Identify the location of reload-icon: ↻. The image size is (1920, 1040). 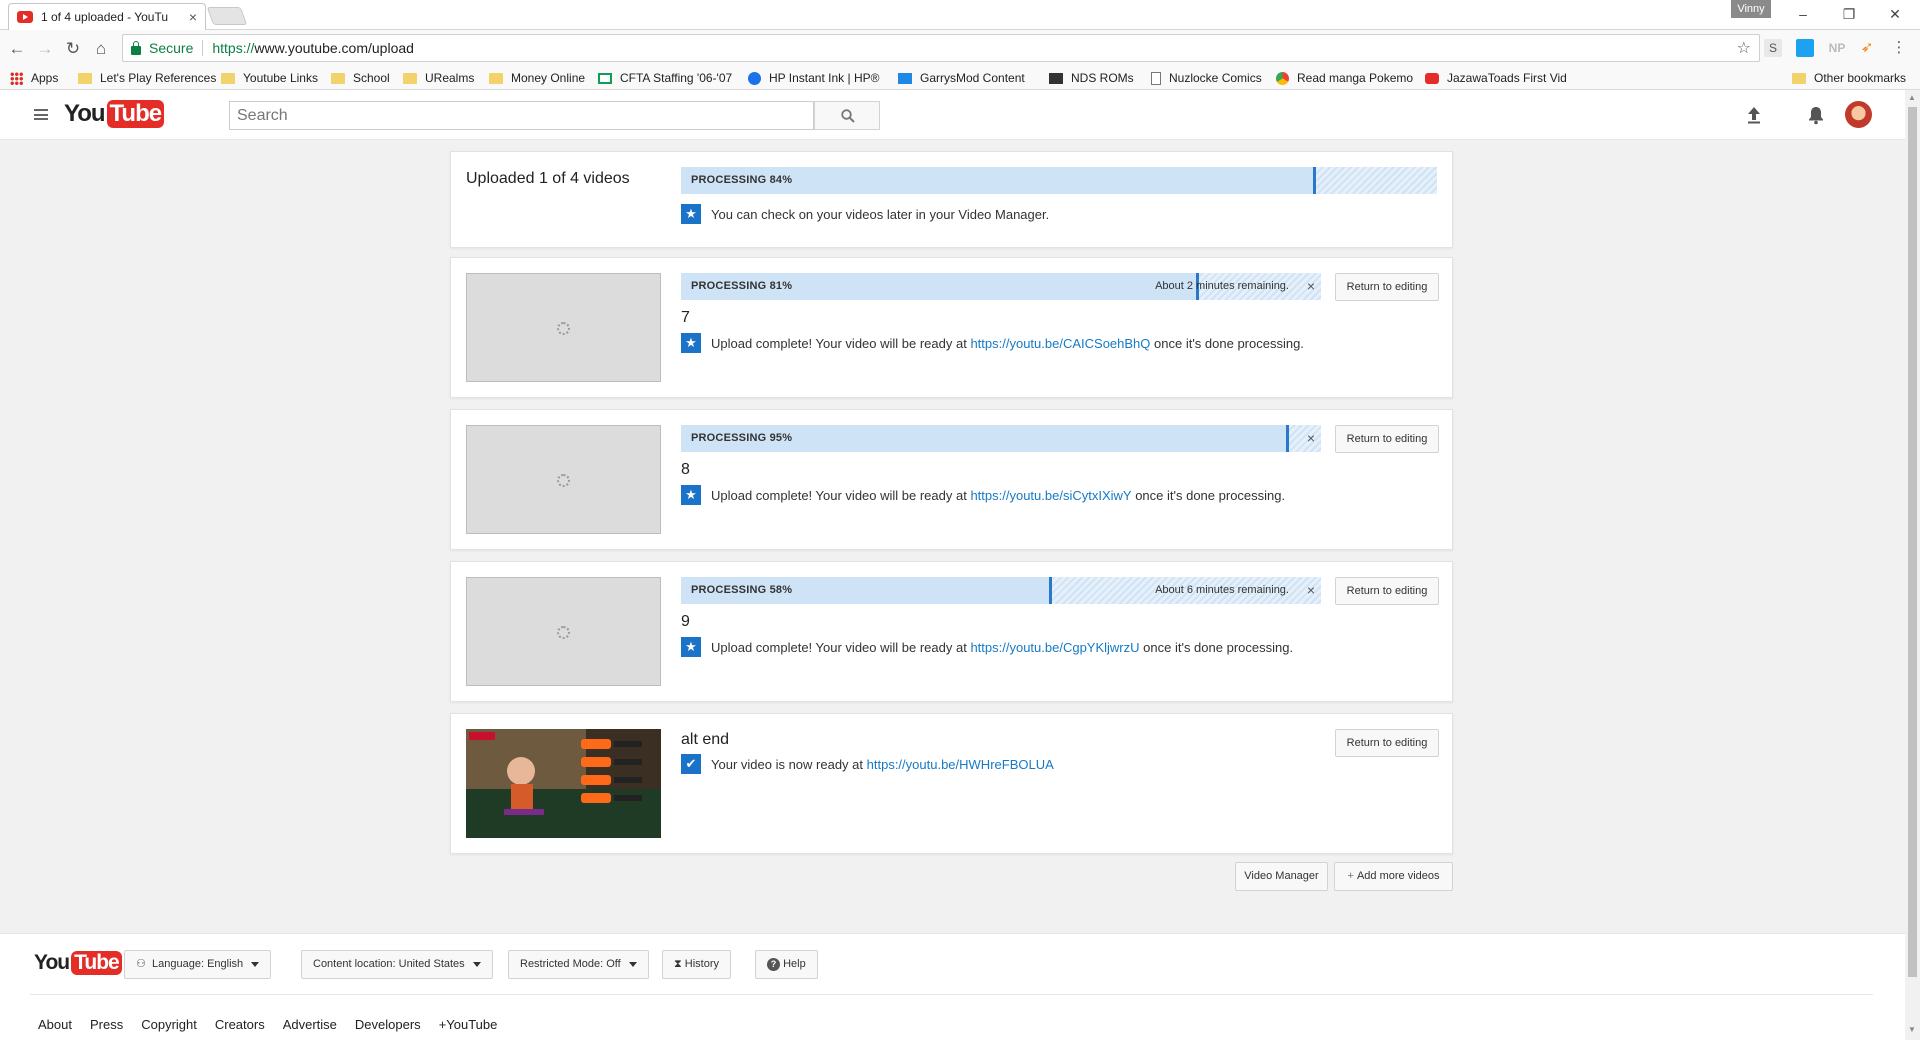
(73, 49).